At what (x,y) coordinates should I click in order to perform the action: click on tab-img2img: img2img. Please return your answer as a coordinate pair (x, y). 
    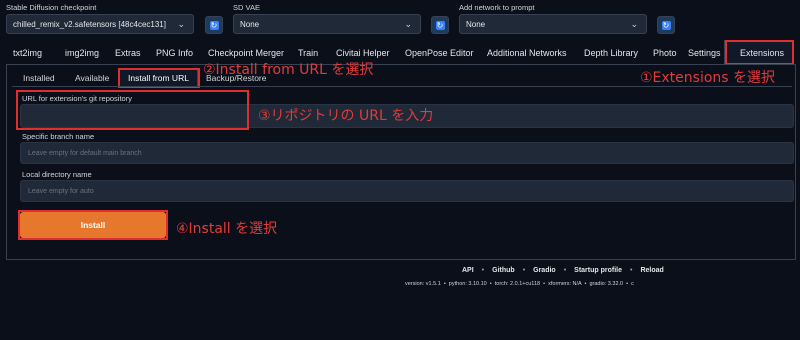
    Looking at the image, I should click on (82, 53).